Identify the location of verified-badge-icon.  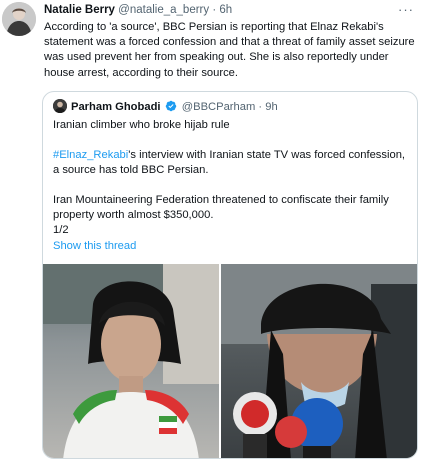
(171, 107).